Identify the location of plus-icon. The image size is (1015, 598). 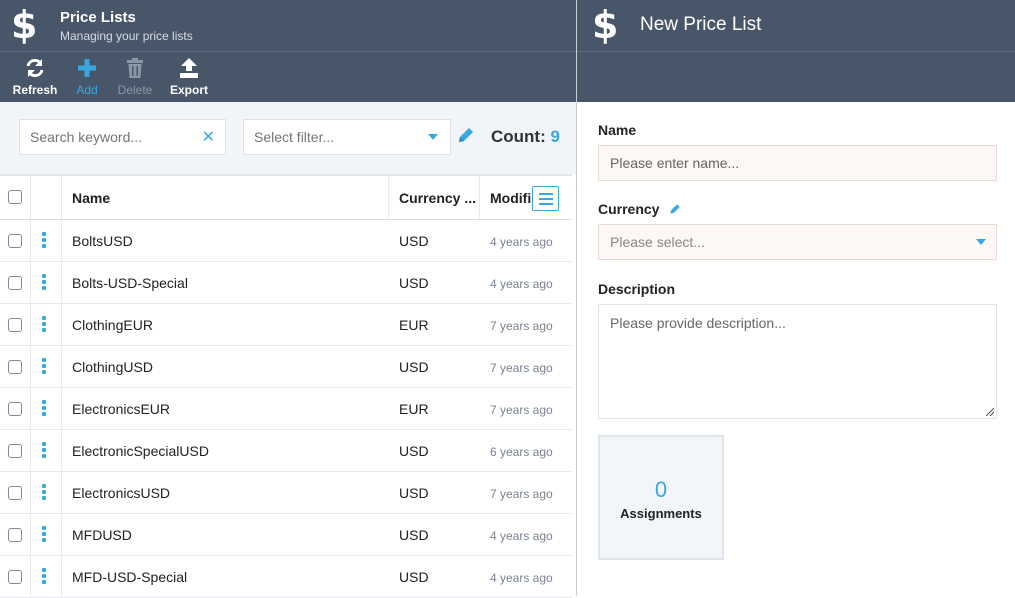
(87, 70).